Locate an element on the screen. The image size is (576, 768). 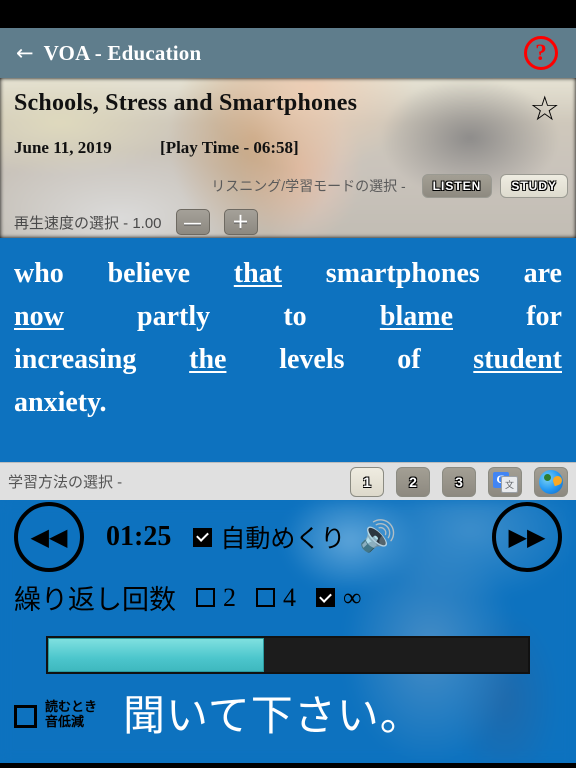
study-method-1-button: 1 is located at coordinates (367, 481).